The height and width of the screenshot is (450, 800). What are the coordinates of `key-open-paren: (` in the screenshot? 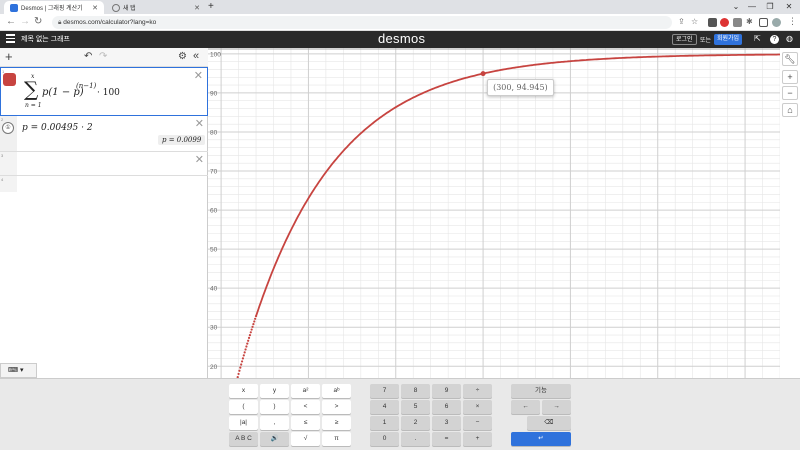 It's located at (243, 407).